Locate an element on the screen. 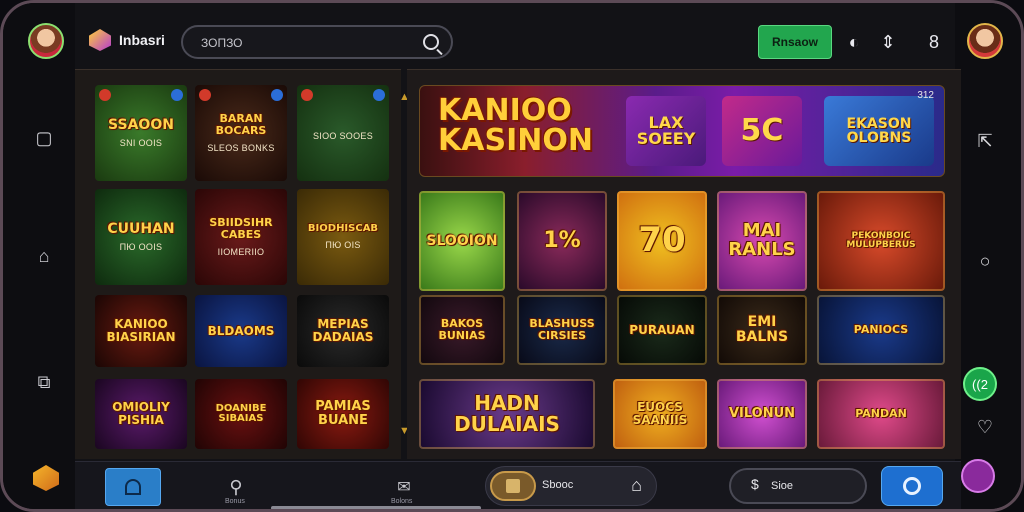 Image resolution: width=1024 pixels, height=512 pixels. right-game-tile: PANDAN is located at coordinates (881, 414).